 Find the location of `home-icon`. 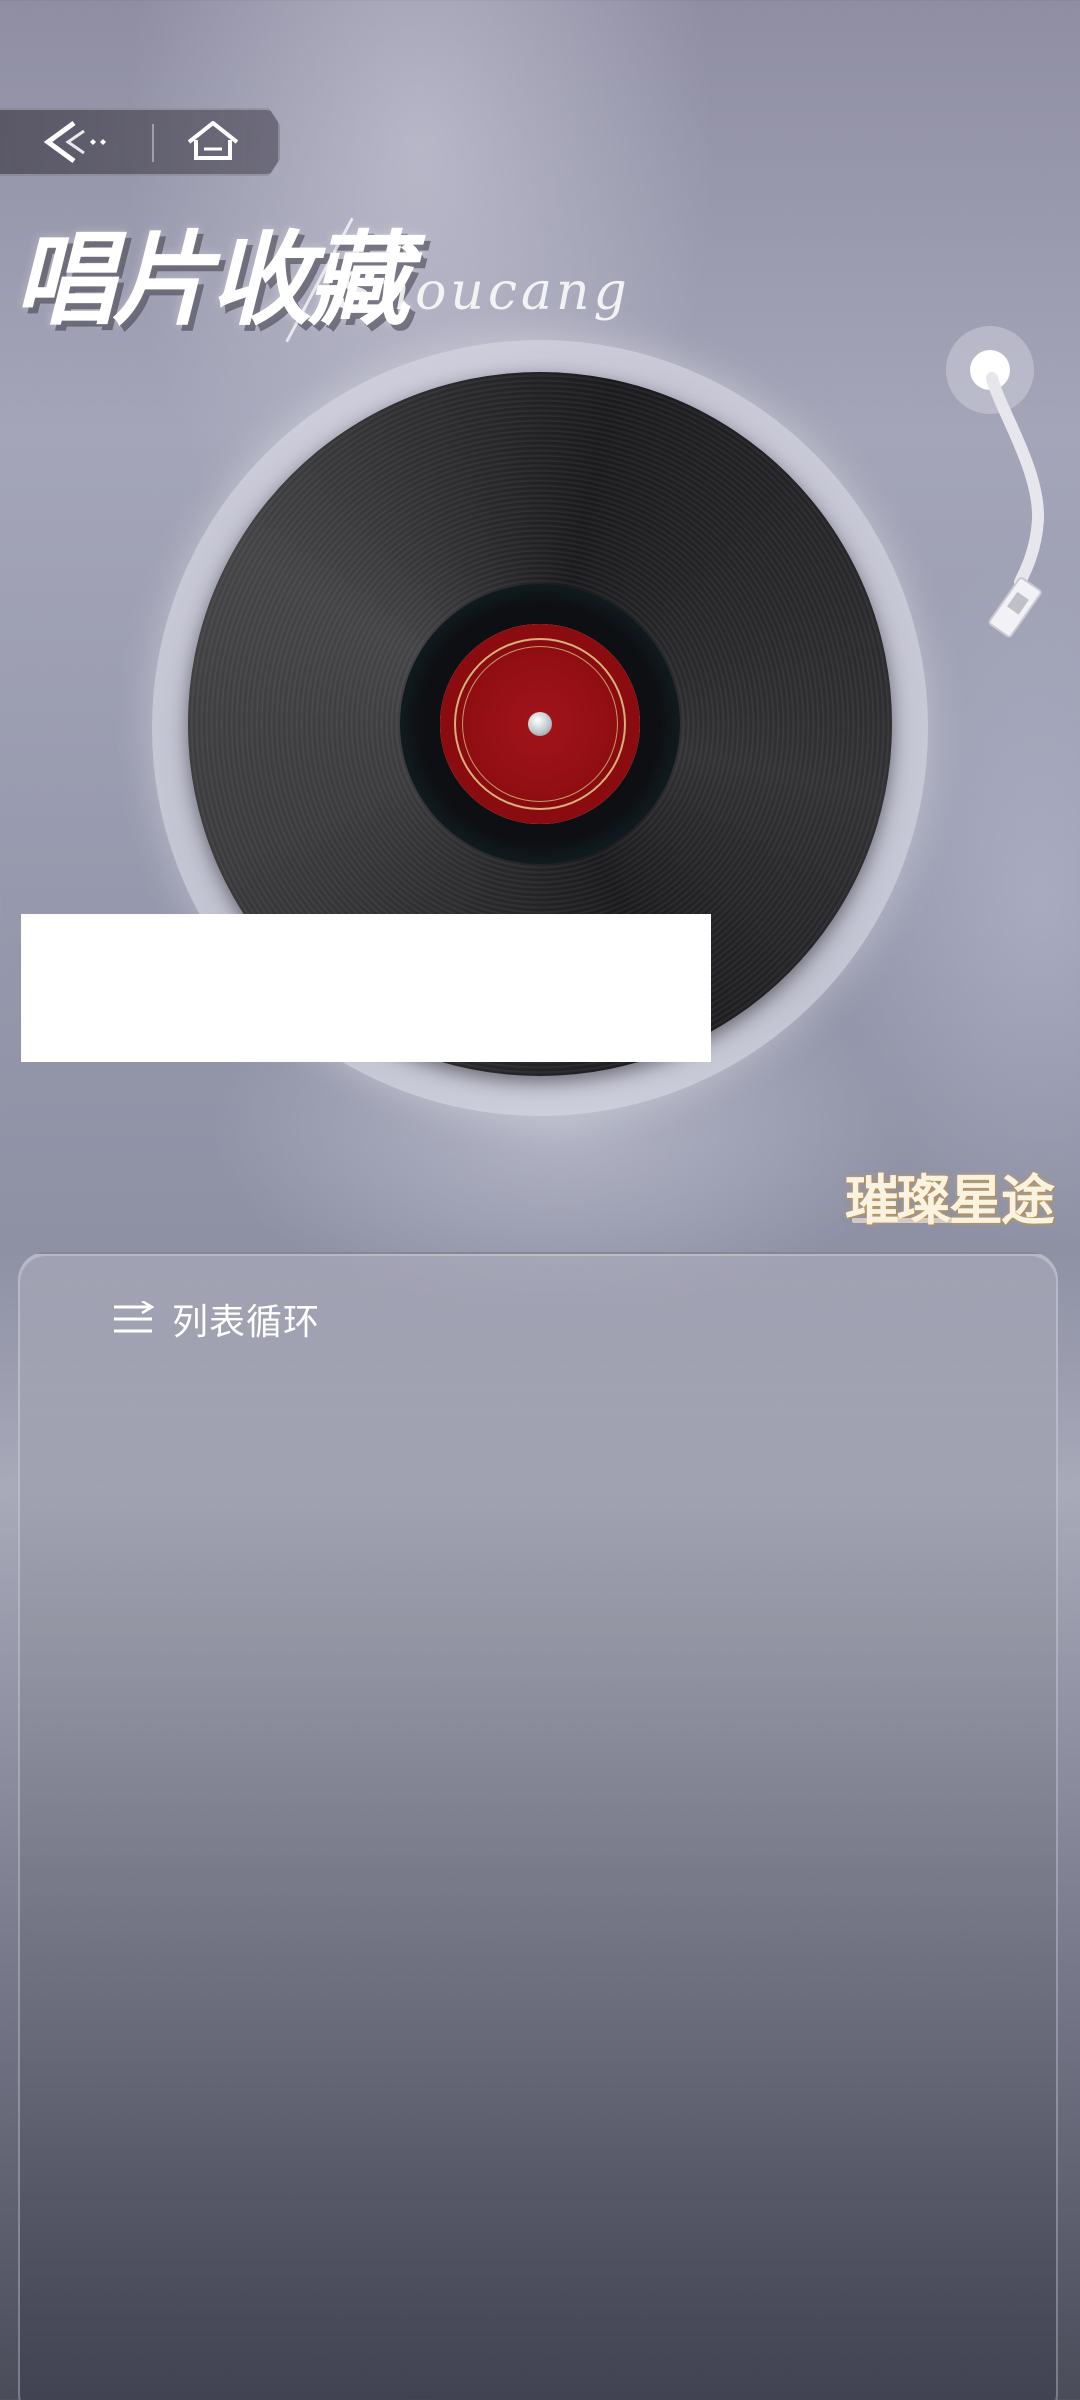

home-icon is located at coordinates (213, 140).